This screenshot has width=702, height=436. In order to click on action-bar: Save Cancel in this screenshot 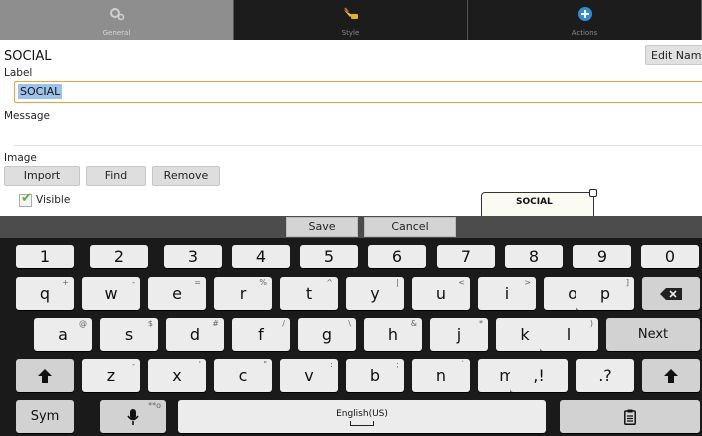, I will do `click(351, 227)`.